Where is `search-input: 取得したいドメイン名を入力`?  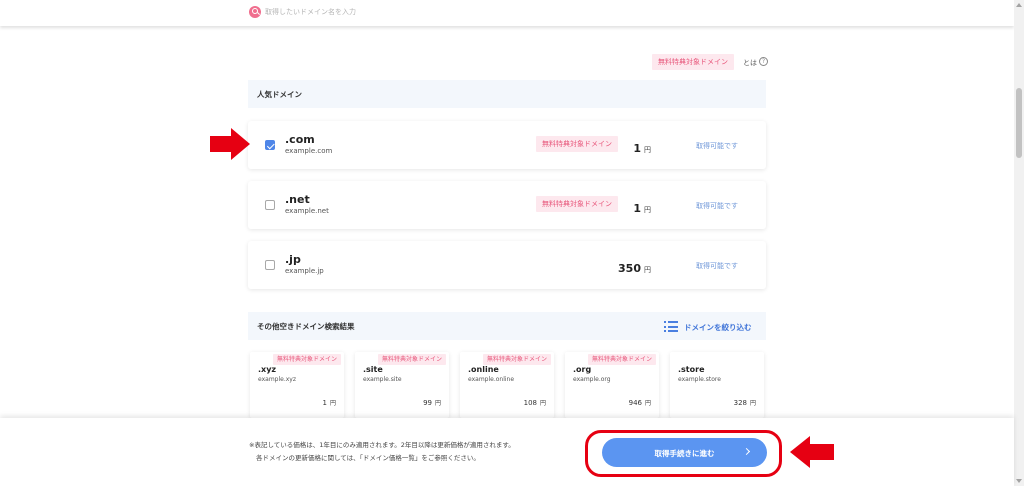 search-input: 取得したいドメイン名を入力 is located at coordinates (310, 12).